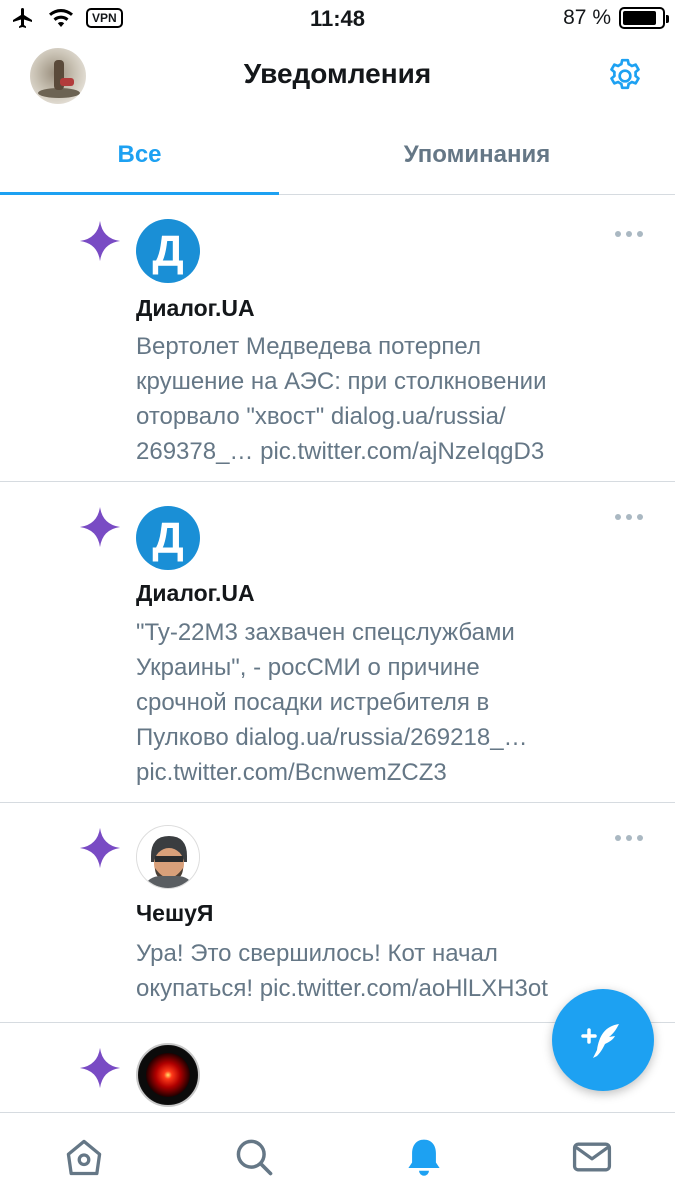  I want to click on page-title: Уведомления, so click(337, 73).